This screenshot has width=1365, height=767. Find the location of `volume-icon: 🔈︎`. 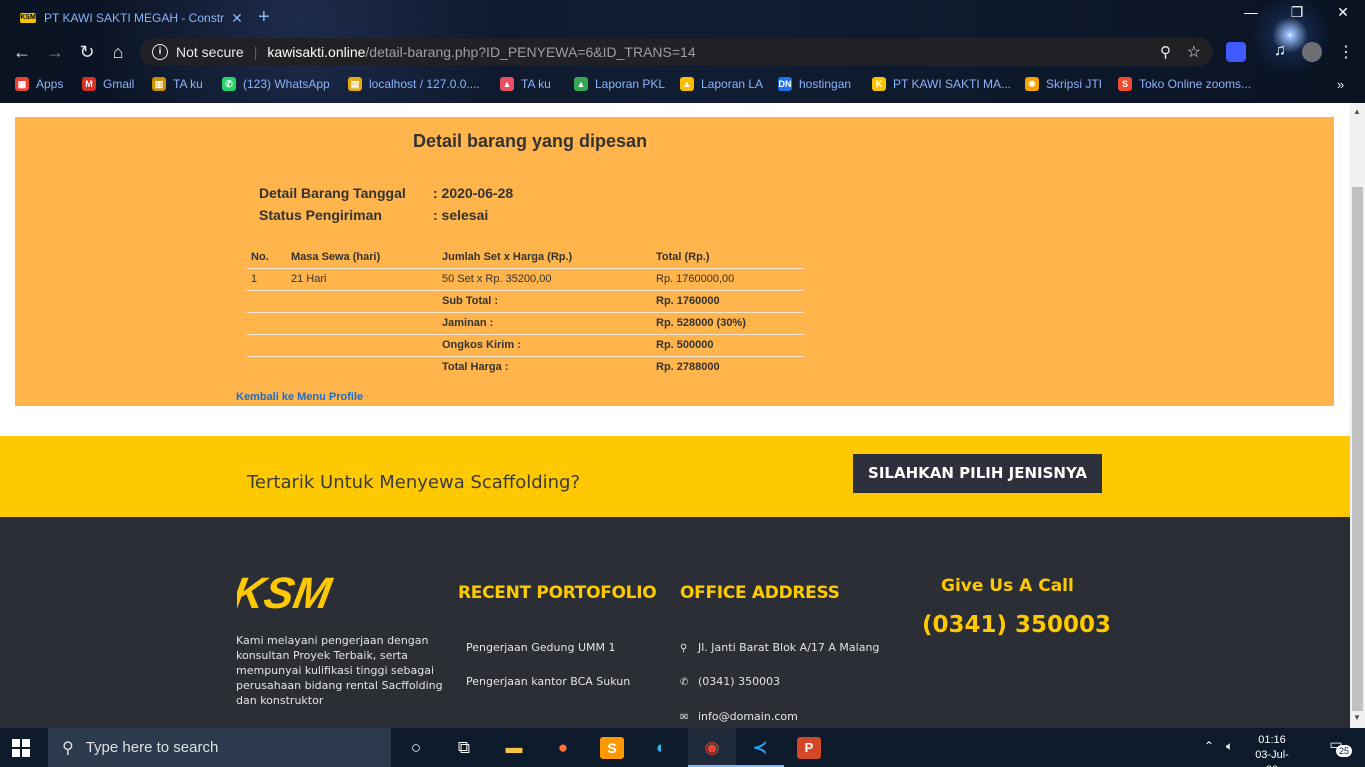

volume-icon: 🔈︎ is located at coordinates (1229, 746).